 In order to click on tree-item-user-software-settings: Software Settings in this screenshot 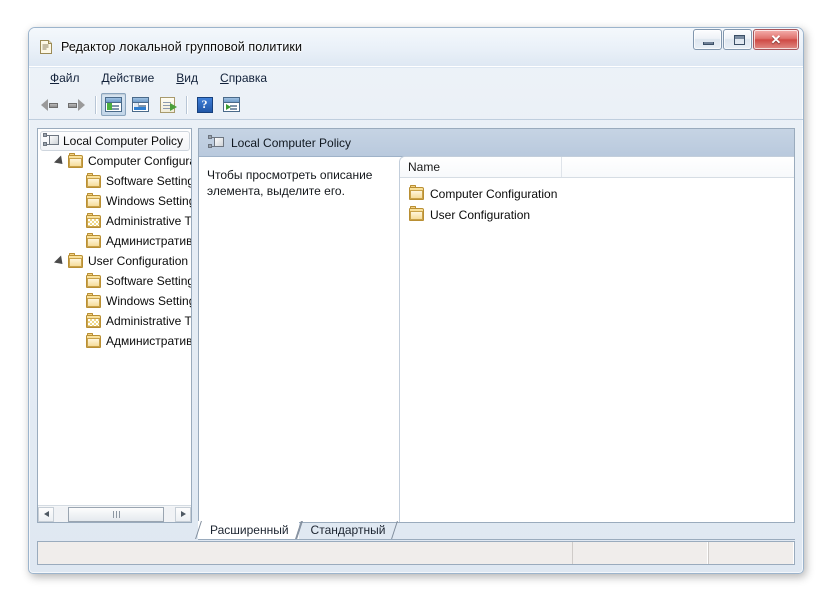, I will do `click(114, 281)`.